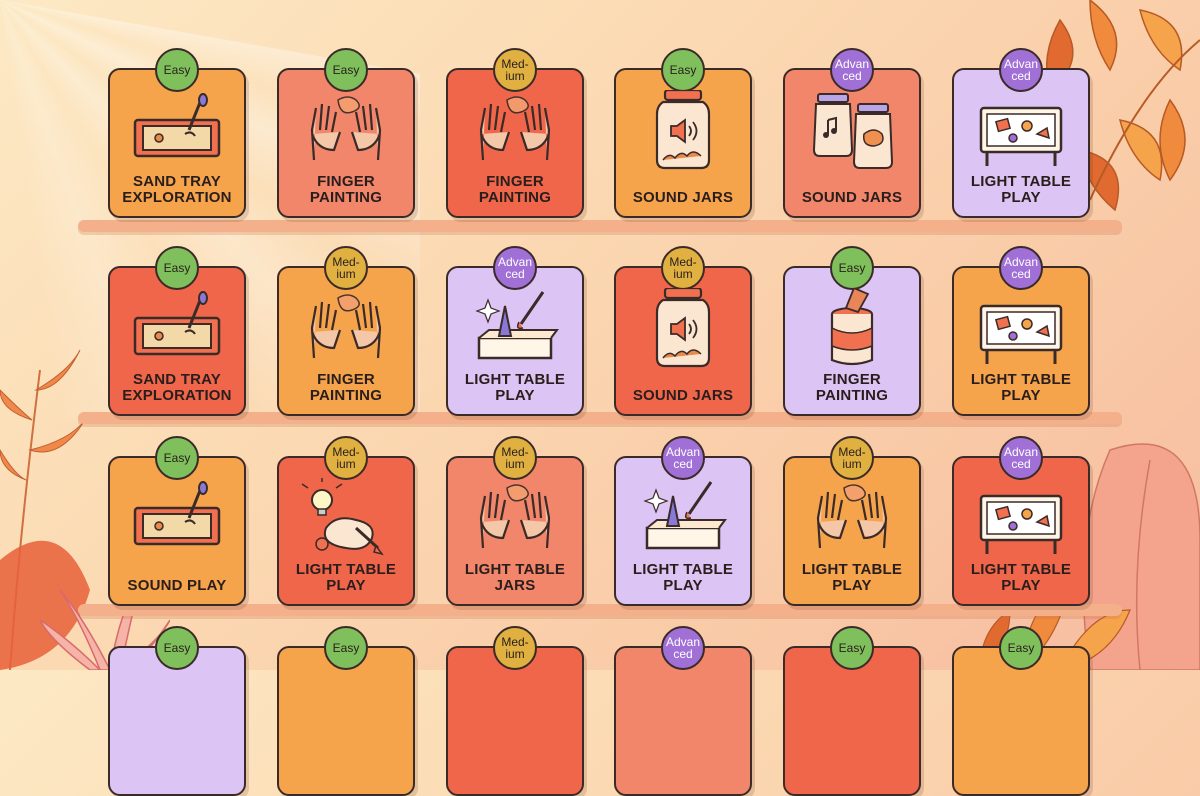 The width and height of the screenshot is (1200, 796). I want to click on leaves-left-decoration, so click(45, 509).